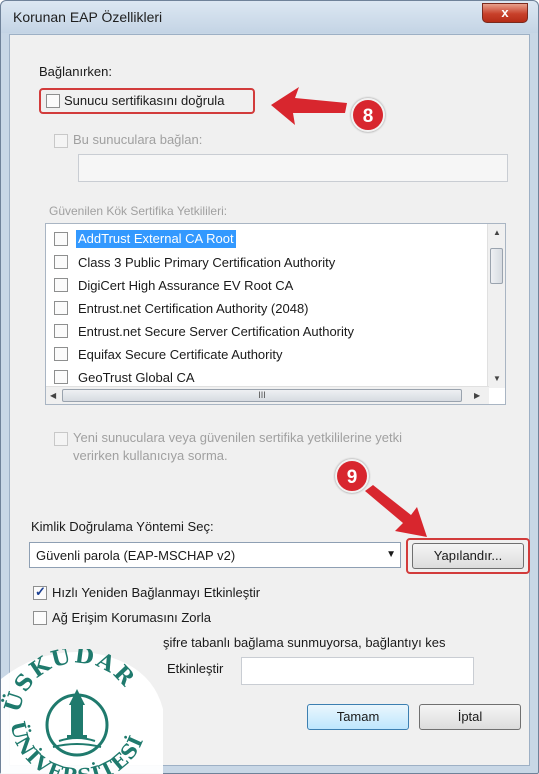 This screenshot has width=539, height=774. I want to click on scroll-down-icon: ▼, so click(497, 378).